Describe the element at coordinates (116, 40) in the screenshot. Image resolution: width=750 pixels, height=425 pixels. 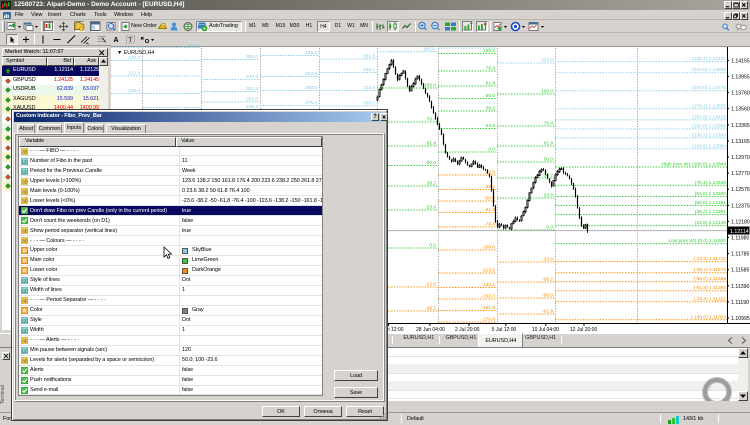
I see `svg-text: A` at that location.